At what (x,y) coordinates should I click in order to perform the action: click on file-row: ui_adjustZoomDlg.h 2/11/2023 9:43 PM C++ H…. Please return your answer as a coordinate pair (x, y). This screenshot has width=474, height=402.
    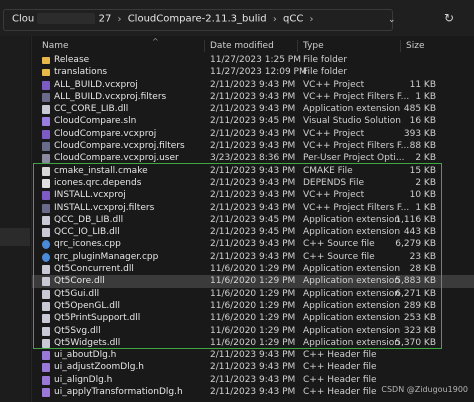
    Looking at the image, I should click on (253, 367).